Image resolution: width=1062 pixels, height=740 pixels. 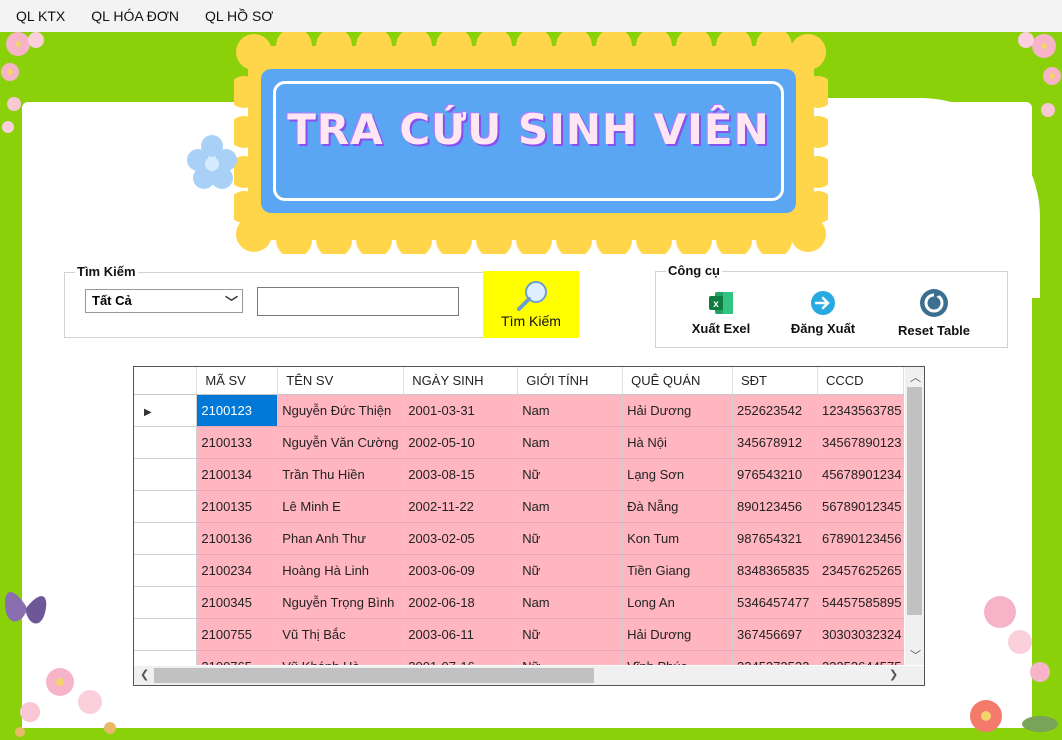 I want to click on table-cell: 2100136, so click(x=237, y=538).